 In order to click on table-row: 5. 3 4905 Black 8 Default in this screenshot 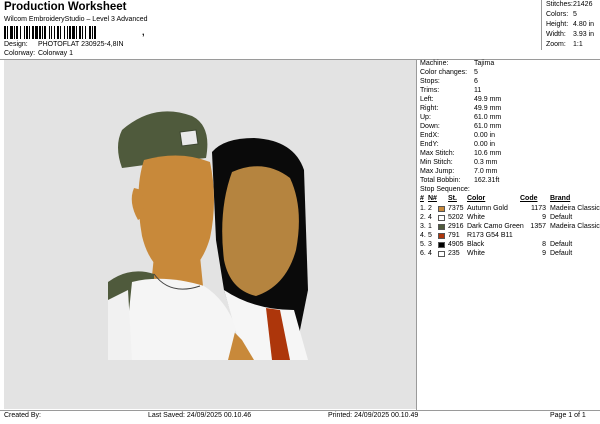, I will do `click(509, 245)`.